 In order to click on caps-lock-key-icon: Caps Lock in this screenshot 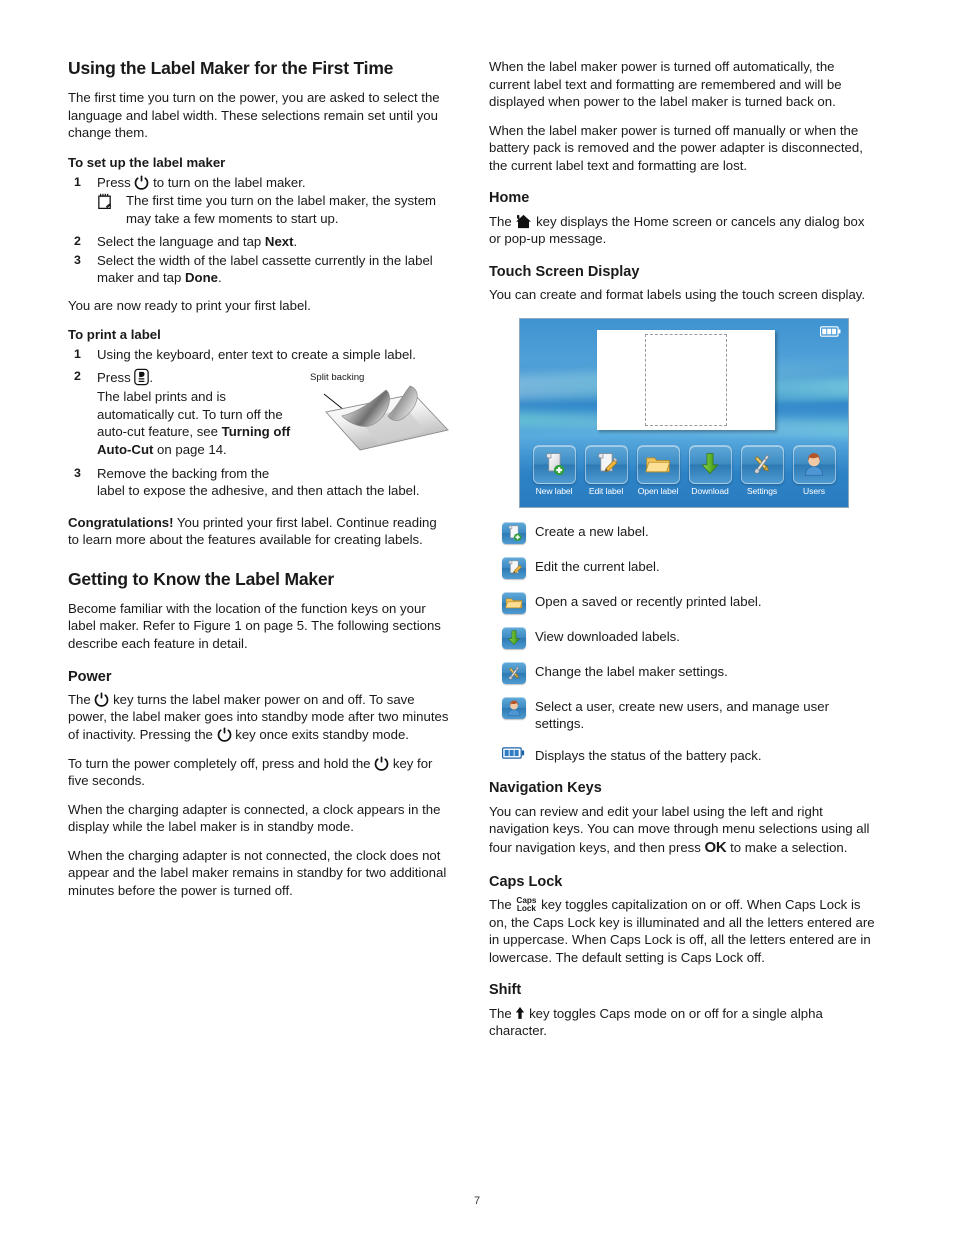, I will do `click(526, 905)`.